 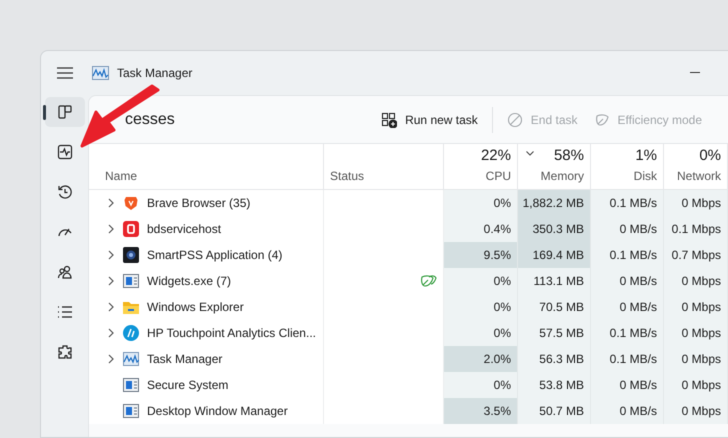 What do you see at coordinates (131, 229) in the screenshot?
I see `app-logo-icon` at bounding box center [131, 229].